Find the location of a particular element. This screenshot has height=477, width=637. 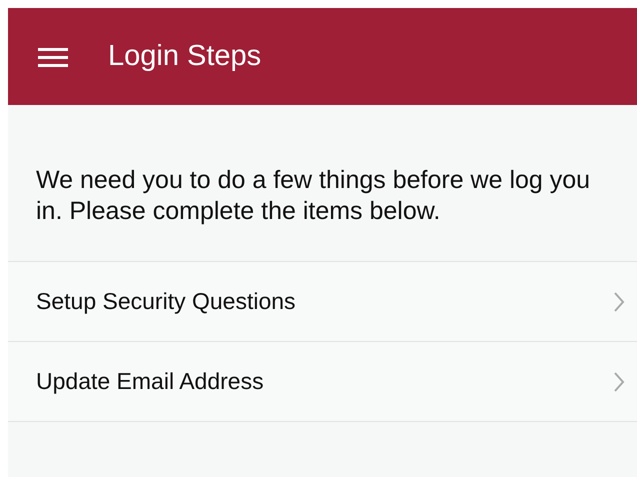

menu-icon is located at coordinates (53, 57).